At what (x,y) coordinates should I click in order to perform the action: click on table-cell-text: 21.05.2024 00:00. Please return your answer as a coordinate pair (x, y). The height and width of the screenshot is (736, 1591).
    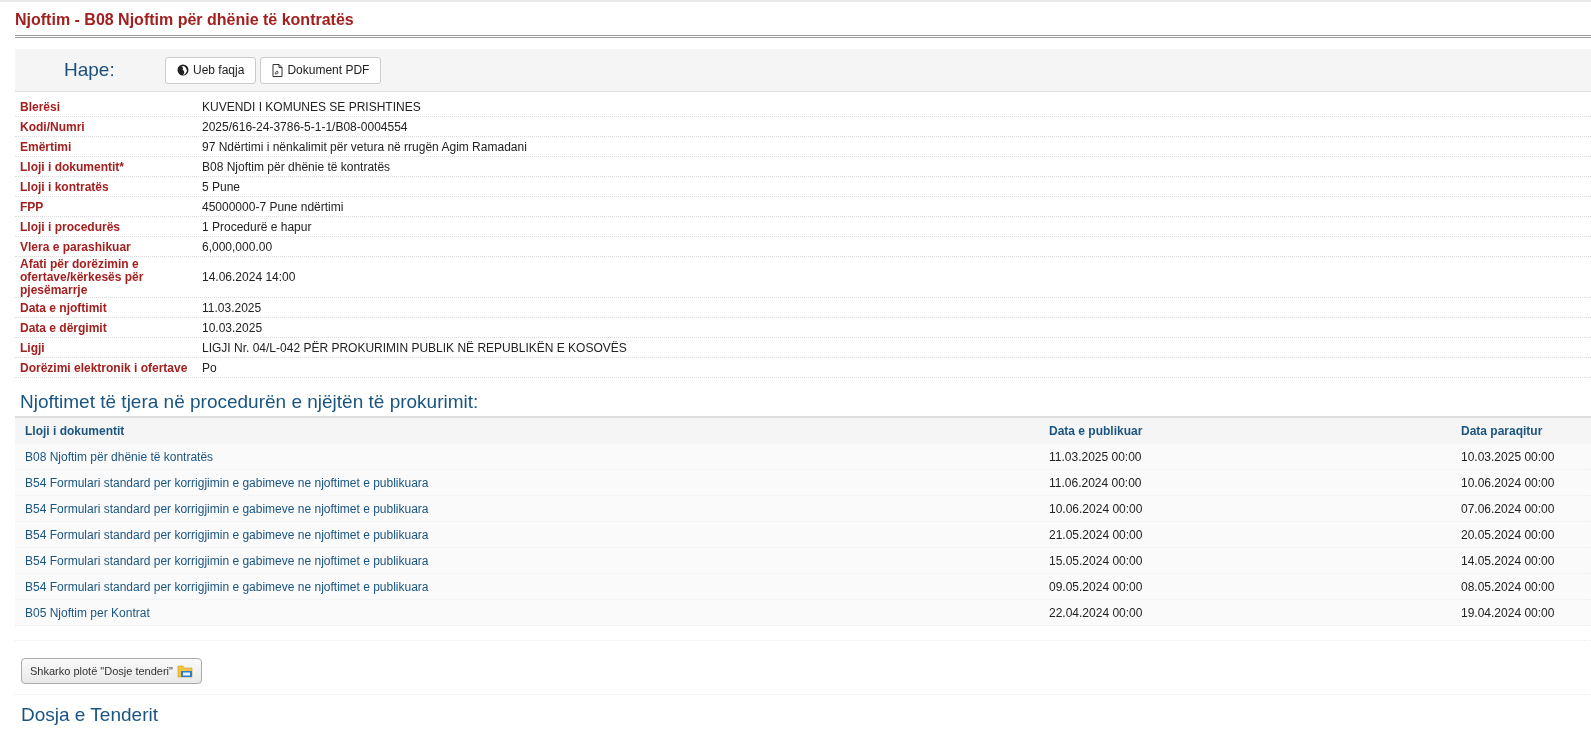
    Looking at the image, I should click on (1096, 534).